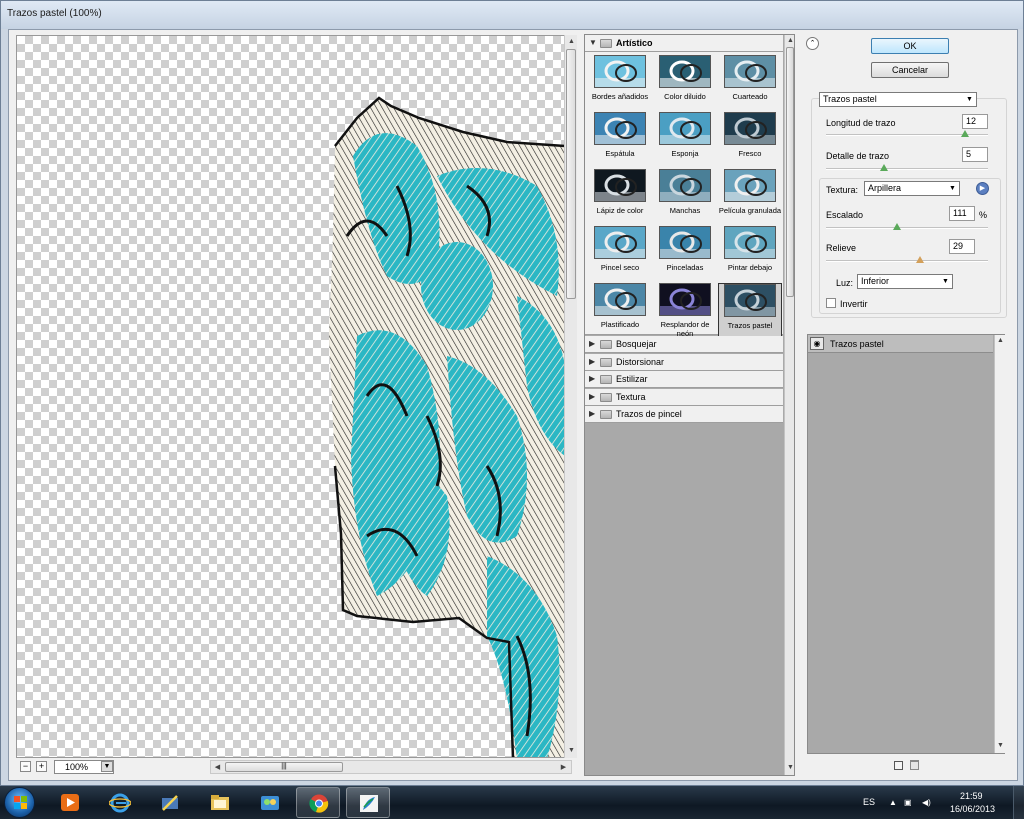 This screenshot has width=1024, height=819. I want to click on filter-thumb-resplandor-de-neon: Resplandor de neón, so click(685, 311).